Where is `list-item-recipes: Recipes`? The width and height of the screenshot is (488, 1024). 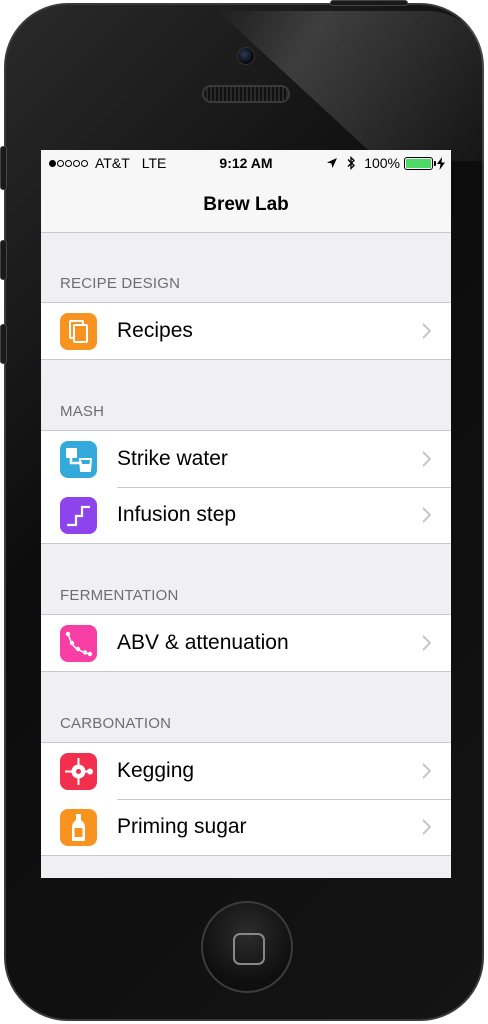
list-item-recipes: Recipes is located at coordinates (246, 331).